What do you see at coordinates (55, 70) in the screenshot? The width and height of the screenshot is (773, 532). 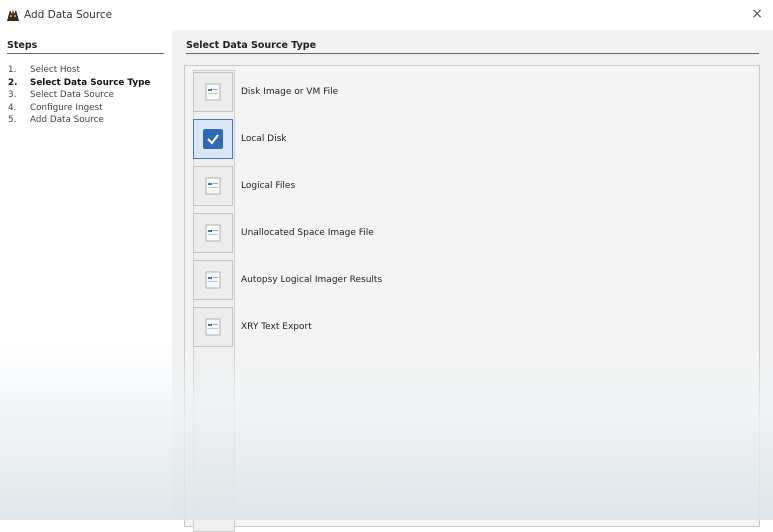 I see `step-label: Select Host` at bounding box center [55, 70].